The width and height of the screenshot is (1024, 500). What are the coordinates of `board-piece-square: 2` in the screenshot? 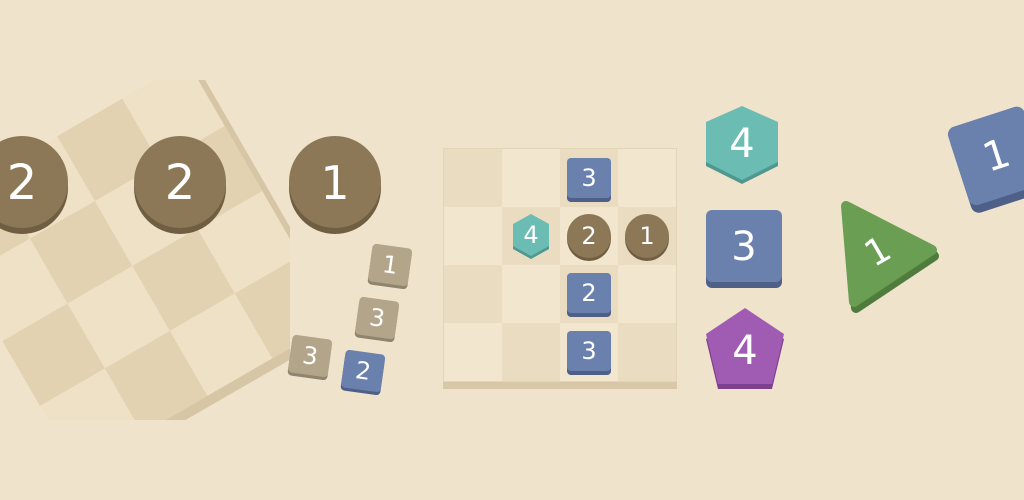 It's located at (589, 295).